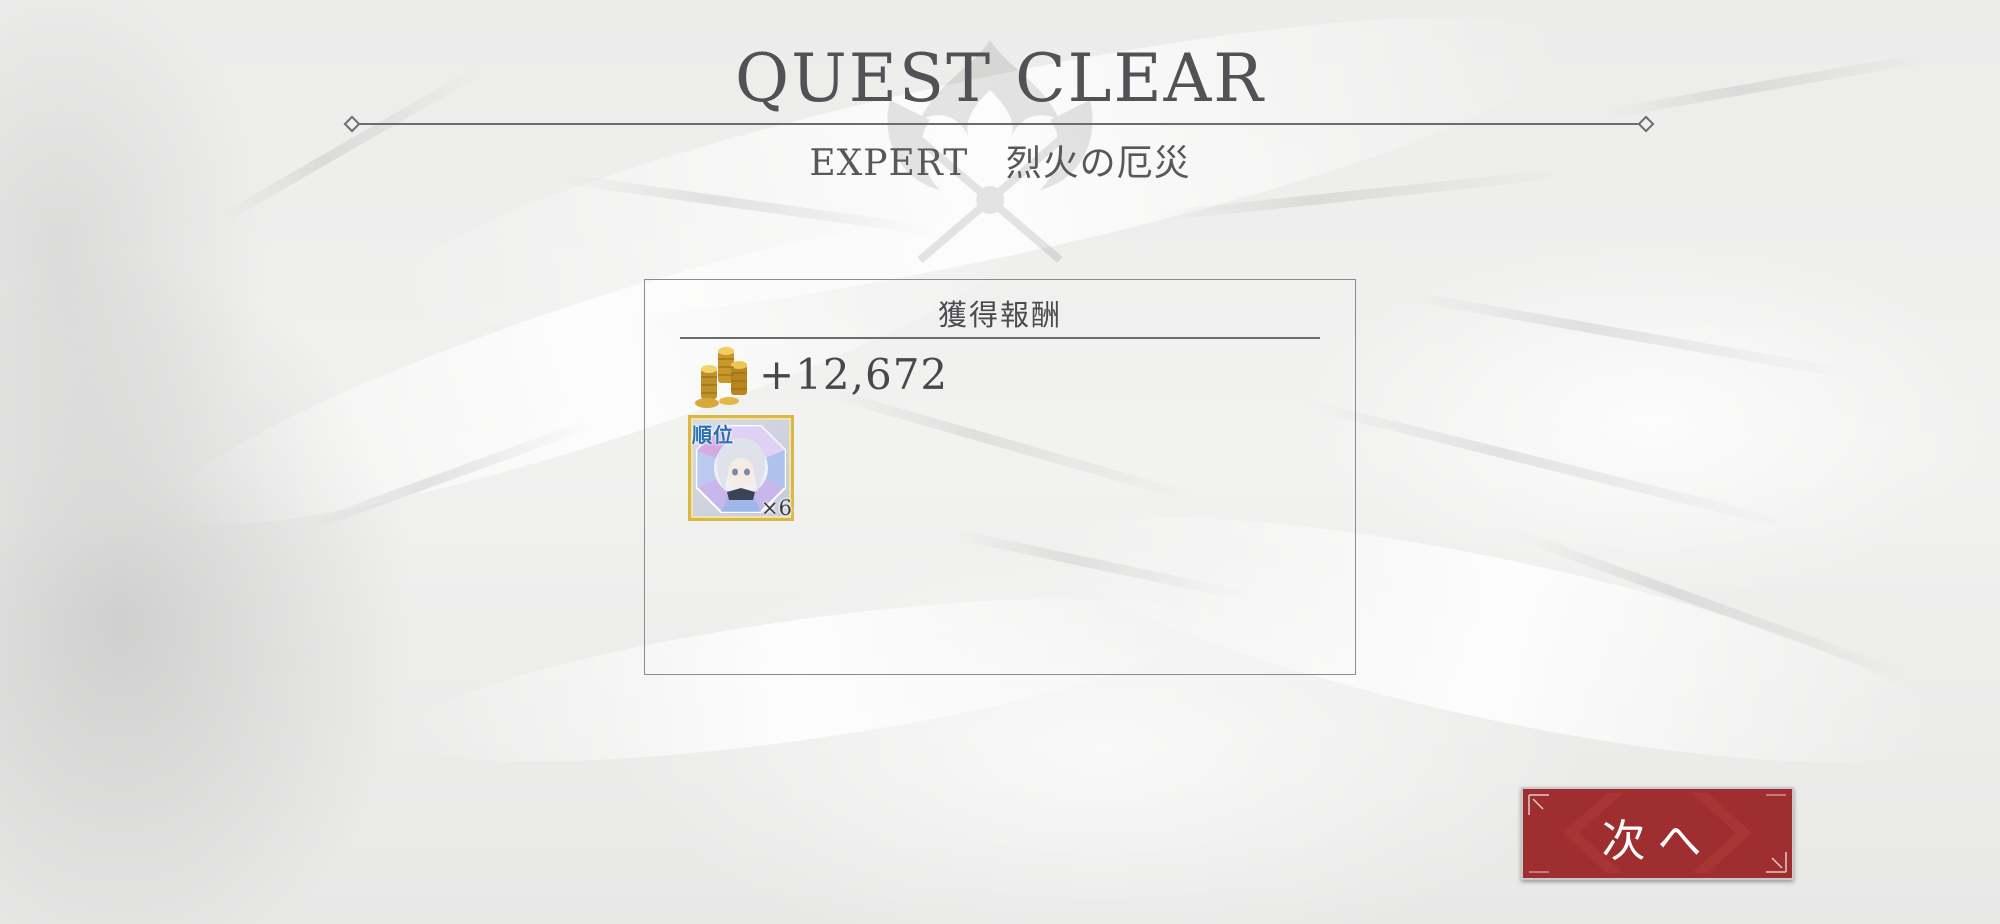 This screenshot has width=2000, height=924. What do you see at coordinates (713, 435) in the screenshot?
I see `rank-badge: 順位` at bounding box center [713, 435].